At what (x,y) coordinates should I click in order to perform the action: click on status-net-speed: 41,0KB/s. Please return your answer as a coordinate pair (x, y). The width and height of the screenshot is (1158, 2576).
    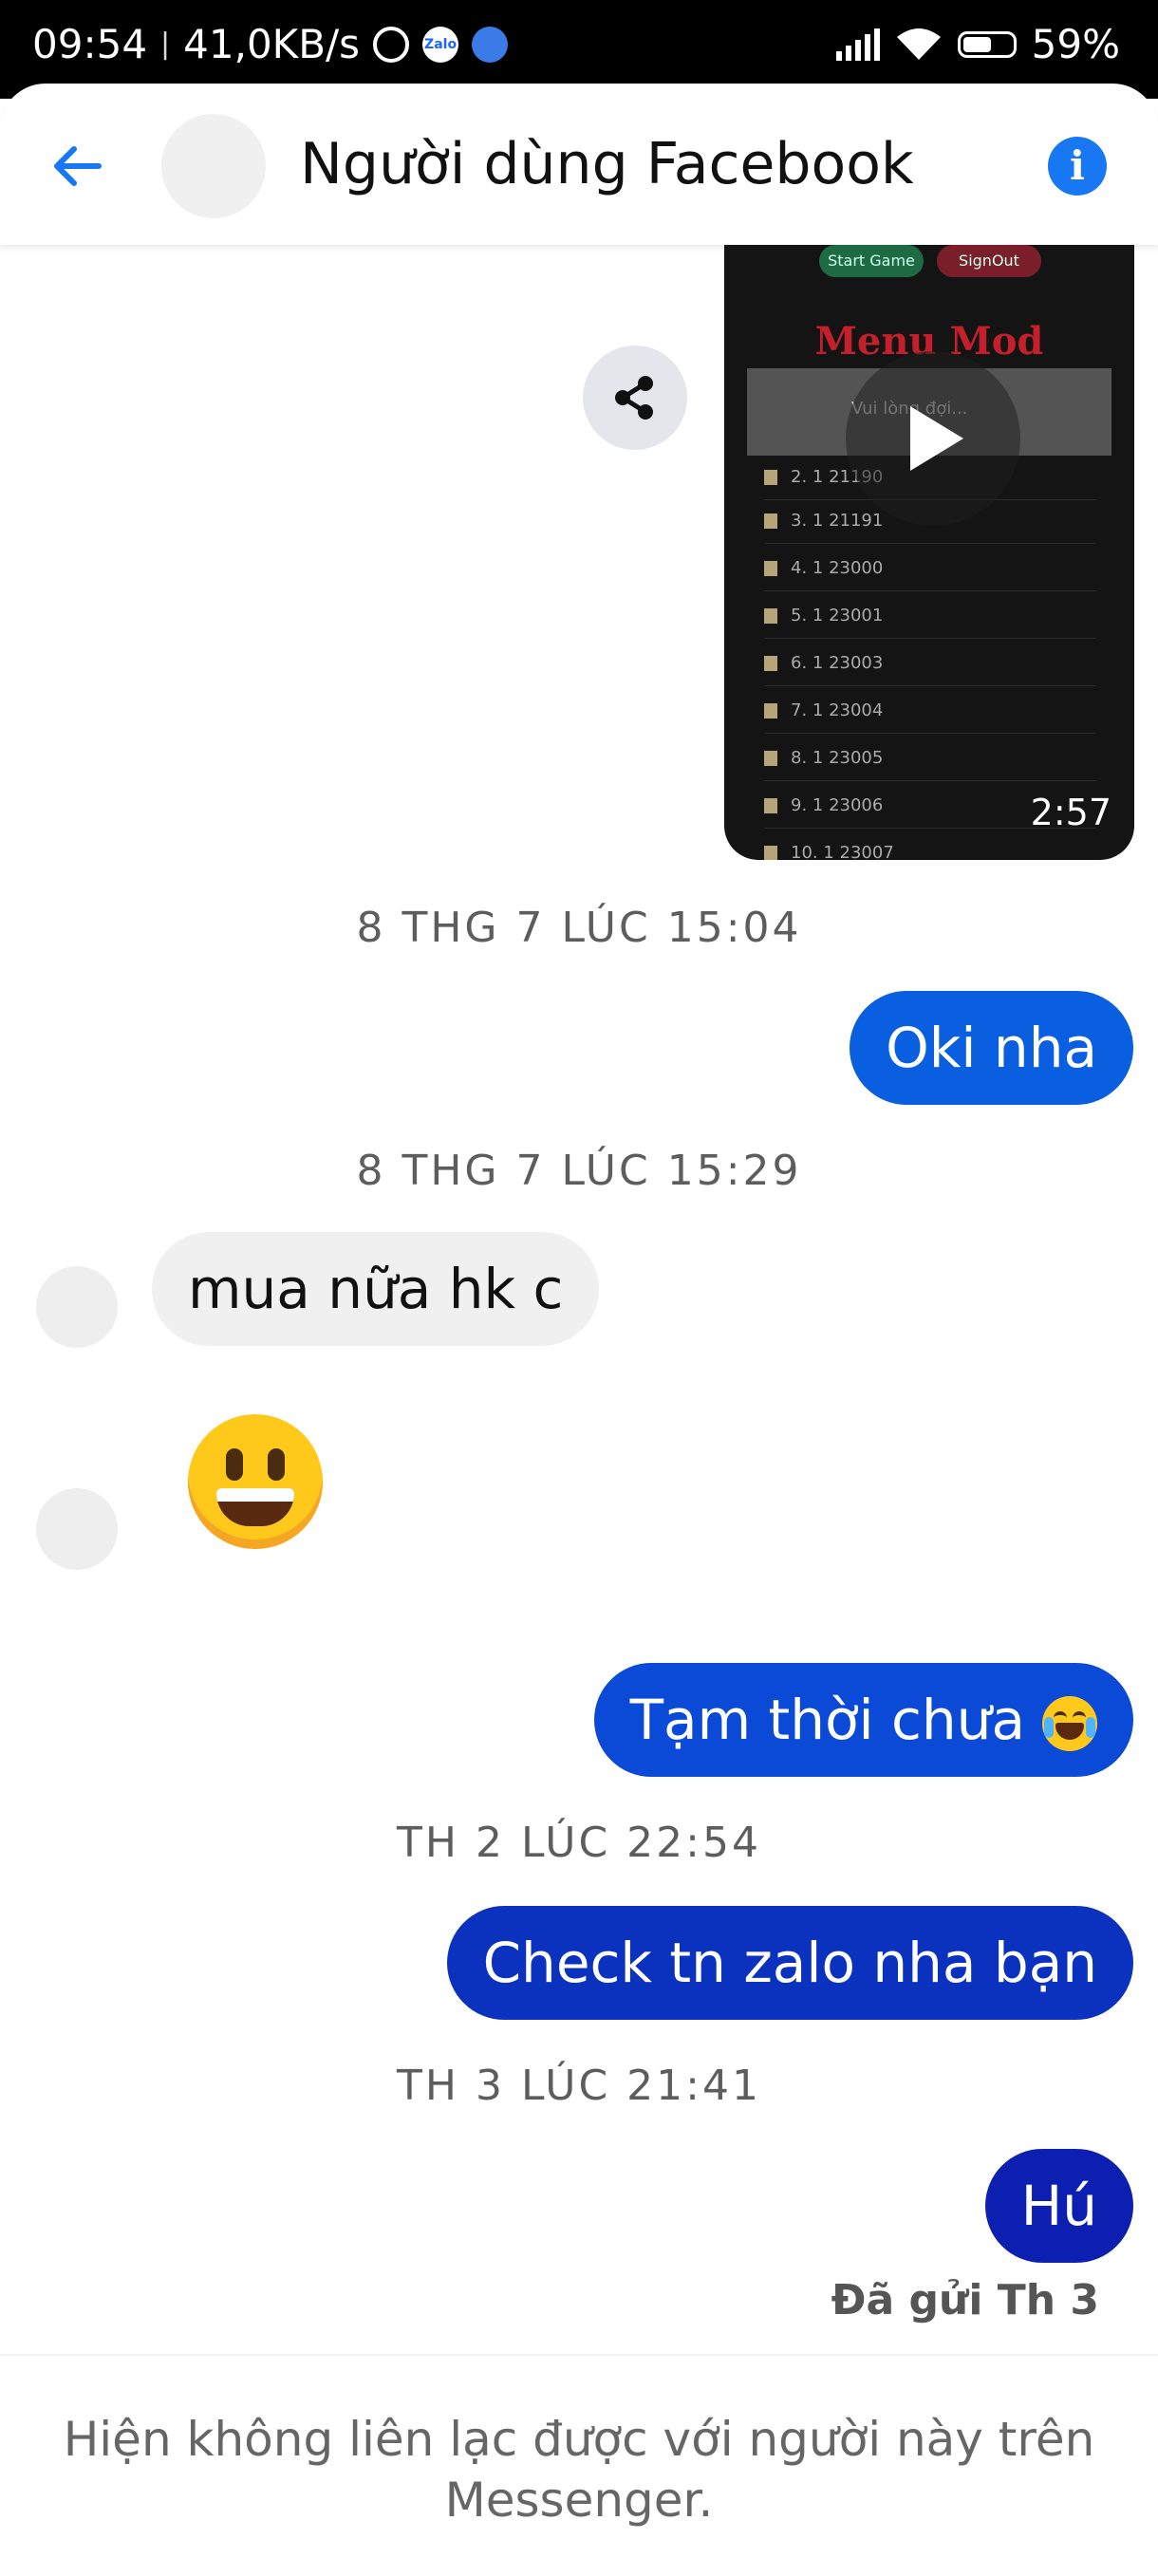
    Looking at the image, I should click on (272, 44).